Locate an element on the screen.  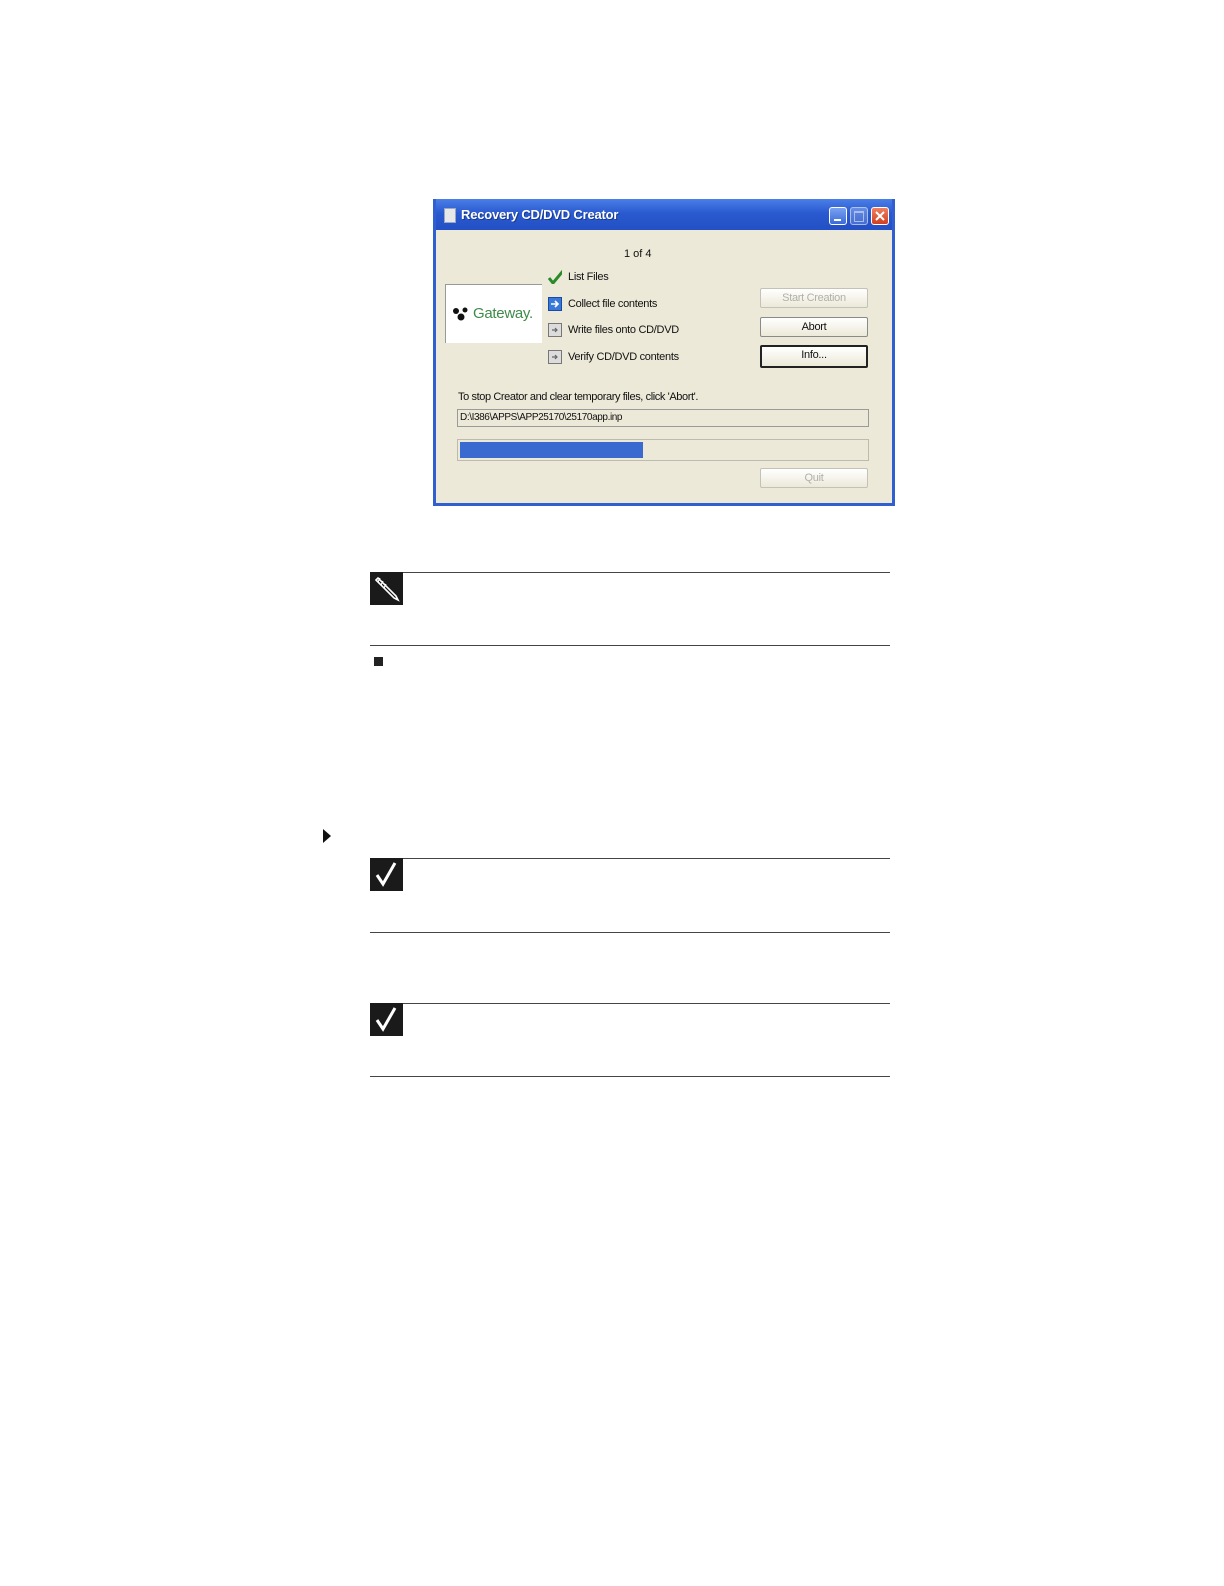
note-bottom-rule is located at coordinates (630, 645).